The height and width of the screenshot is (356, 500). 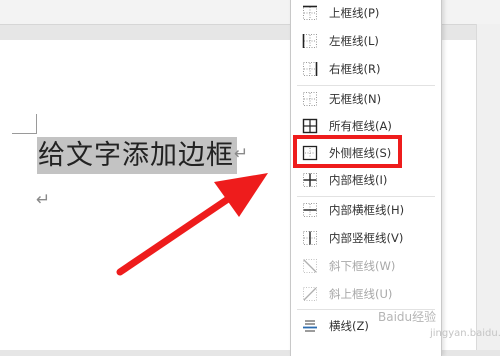 I want to click on menu-item-label: 右框线(R), so click(x=355, y=69).